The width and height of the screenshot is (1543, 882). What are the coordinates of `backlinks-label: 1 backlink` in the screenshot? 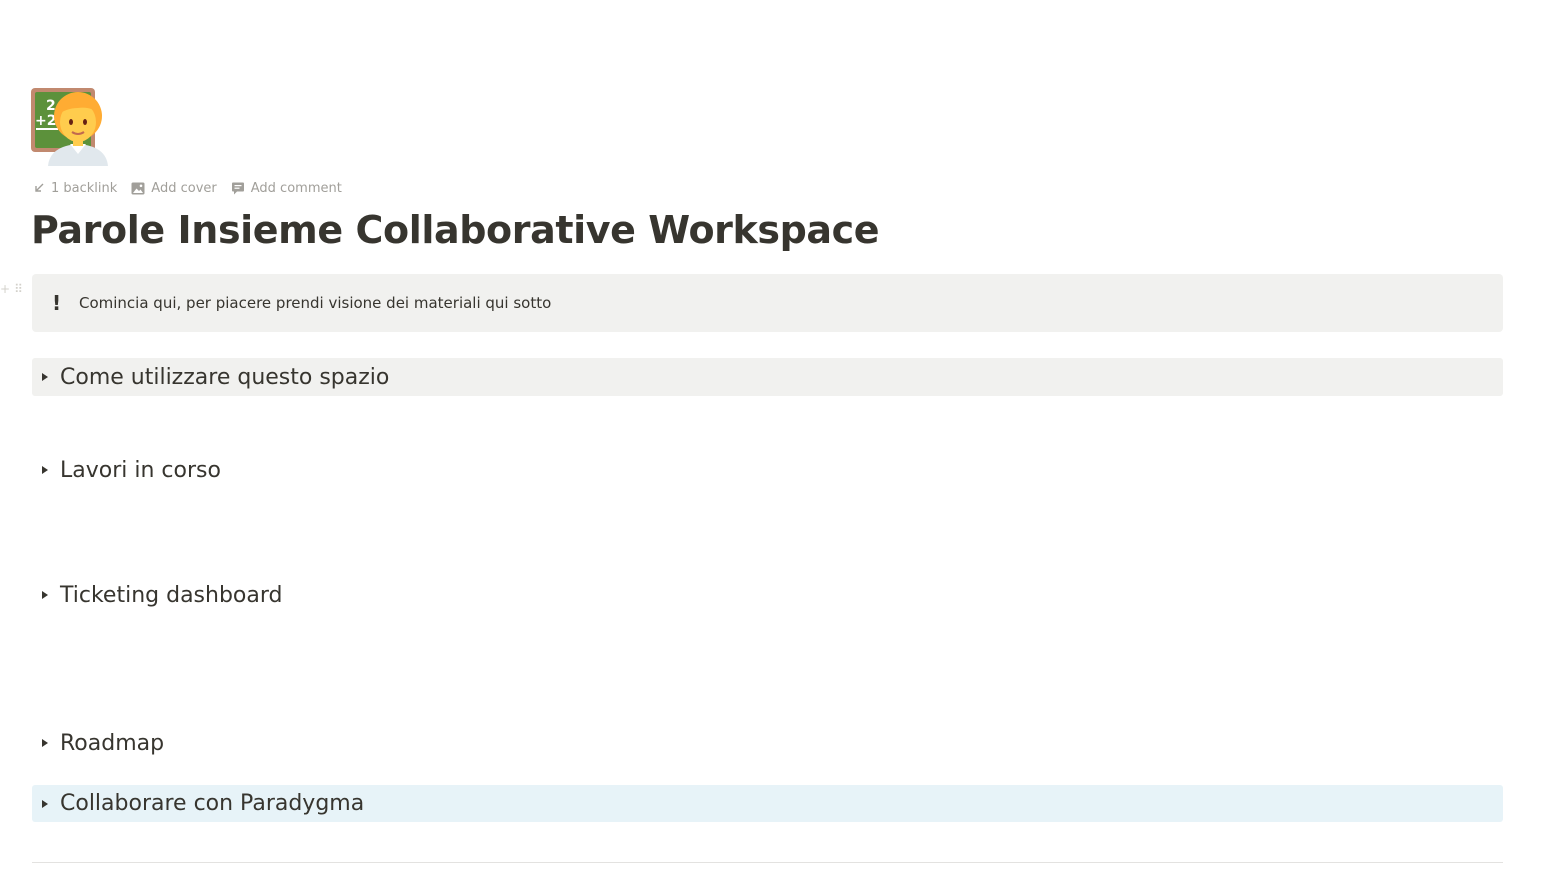 It's located at (84, 188).